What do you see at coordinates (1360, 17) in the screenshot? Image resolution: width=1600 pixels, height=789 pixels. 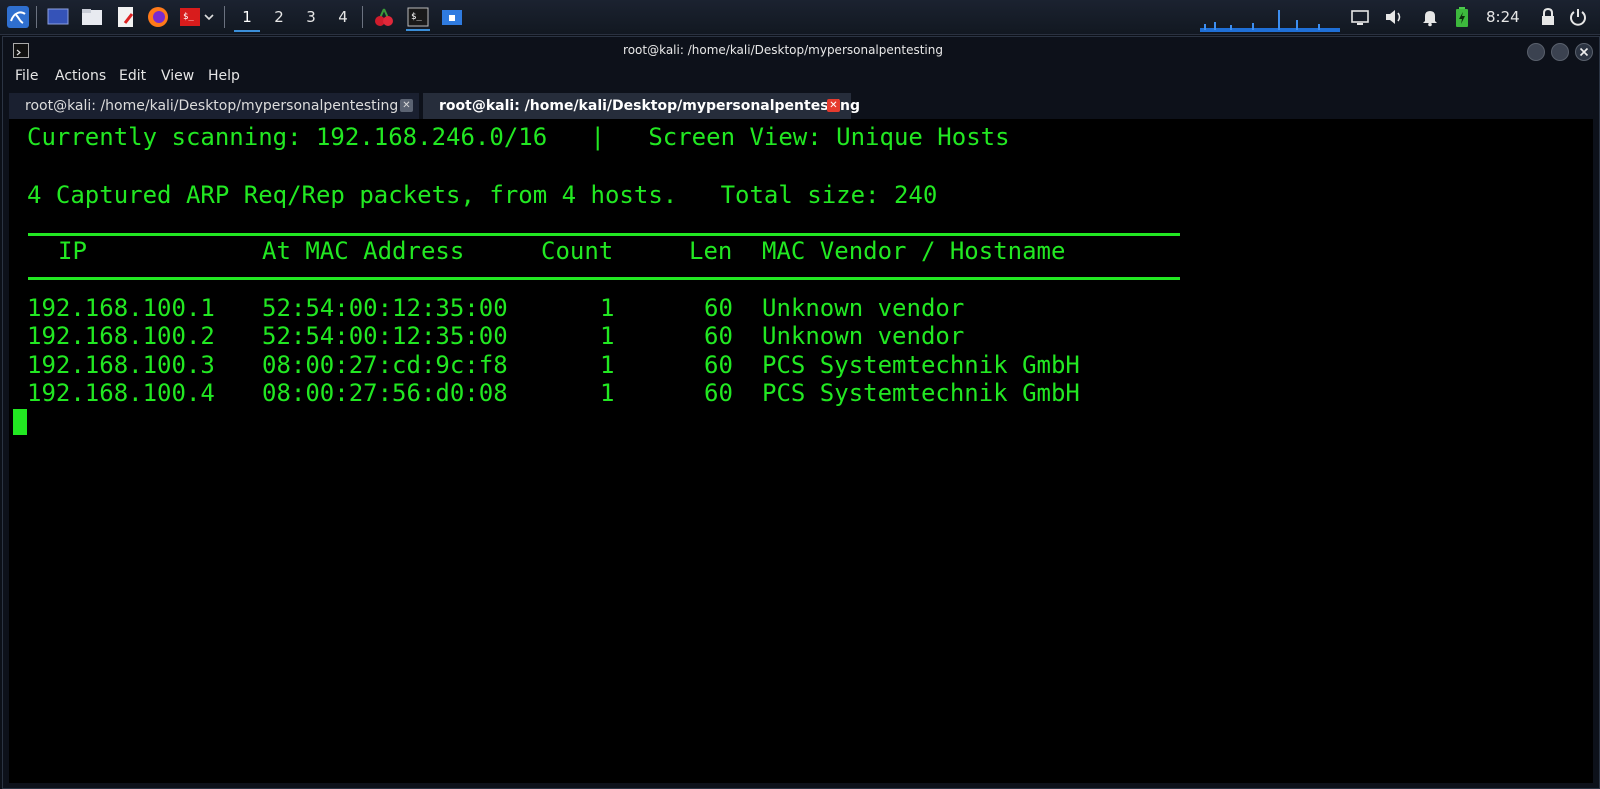 I see `display-icon` at bounding box center [1360, 17].